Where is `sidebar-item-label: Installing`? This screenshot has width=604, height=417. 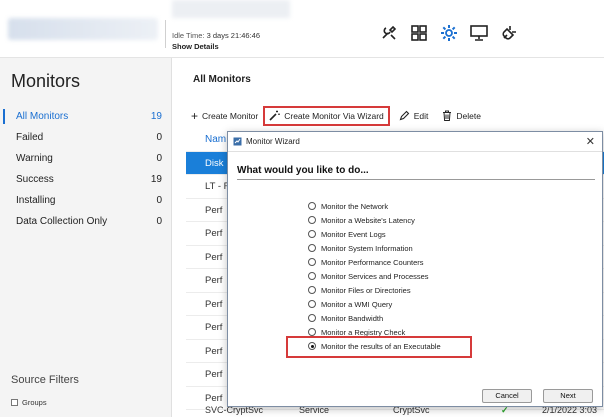
sidebar-item-label: Installing is located at coordinates (36, 200).